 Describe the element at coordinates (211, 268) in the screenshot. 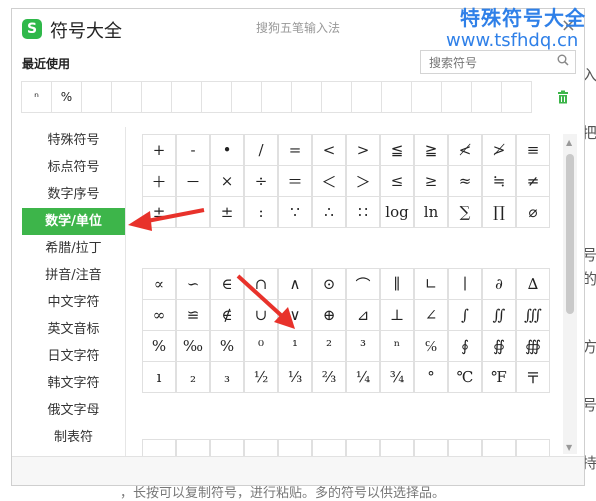

I see `annotation-arrows` at that location.